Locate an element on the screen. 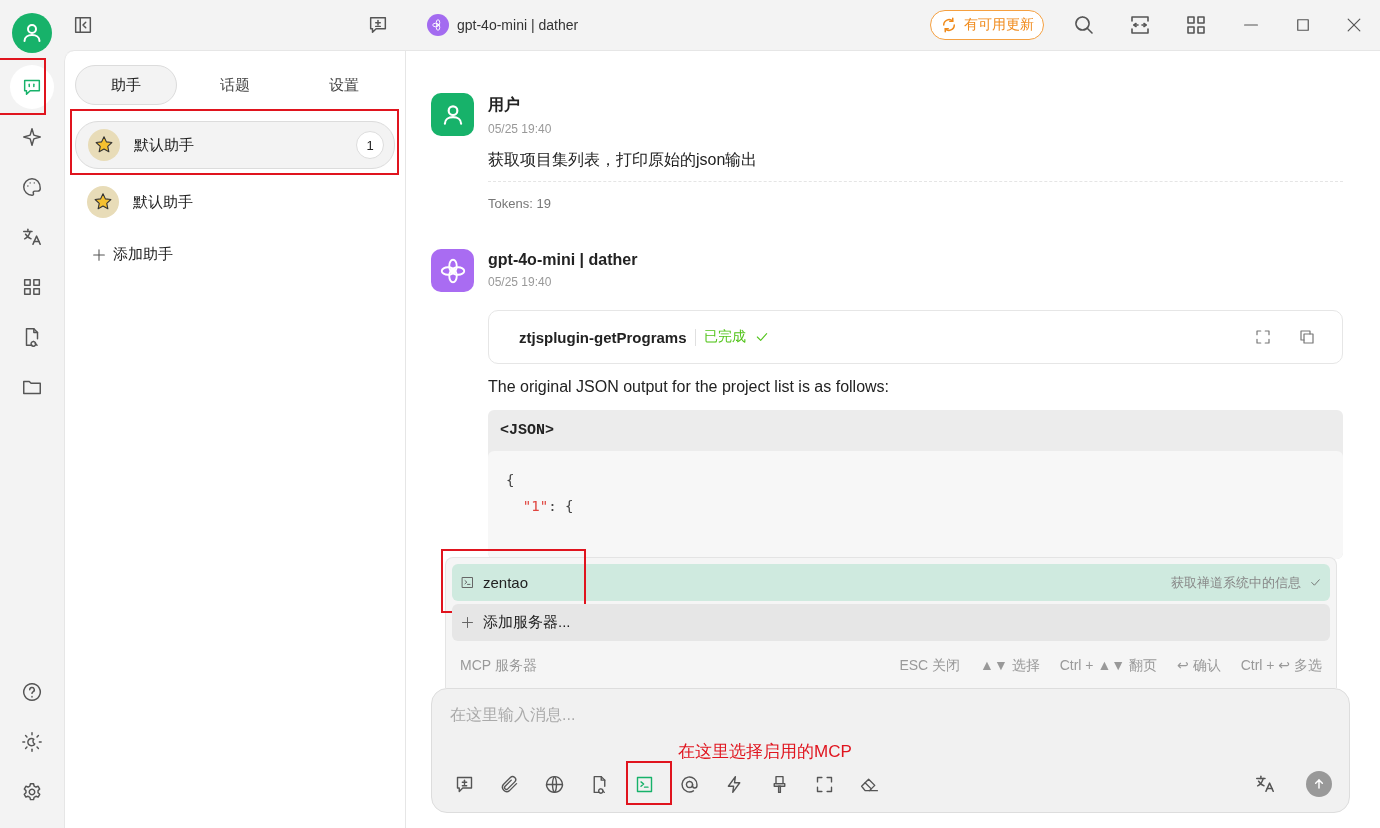 The height and width of the screenshot is (828, 1380). rail-chat-button is located at coordinates (32, 87).